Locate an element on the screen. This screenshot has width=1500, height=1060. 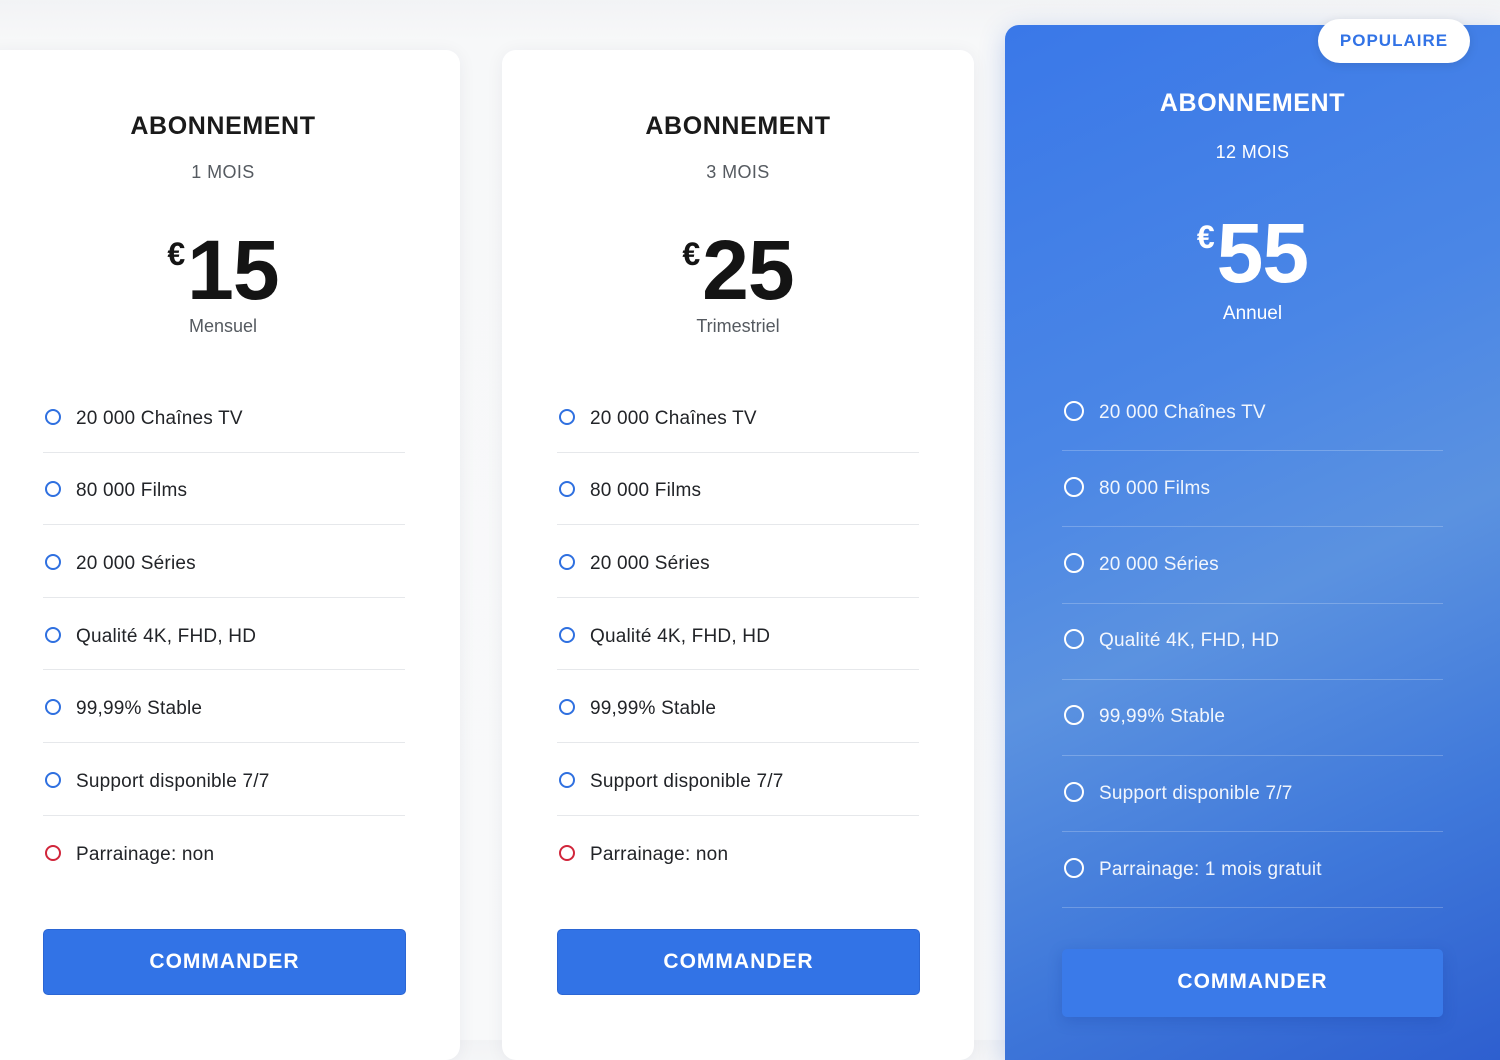
price-amount: 55 is located at coordinates (1262, 253).